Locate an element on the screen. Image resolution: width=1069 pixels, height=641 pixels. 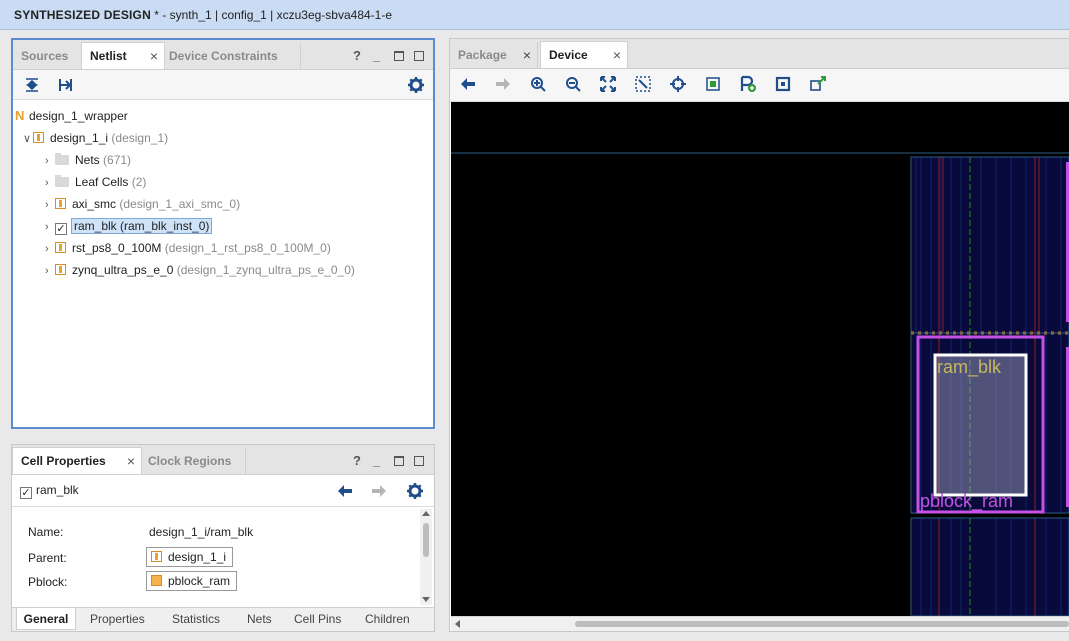
selected-object-name: ram_blk is located at coordinates (57, 490).